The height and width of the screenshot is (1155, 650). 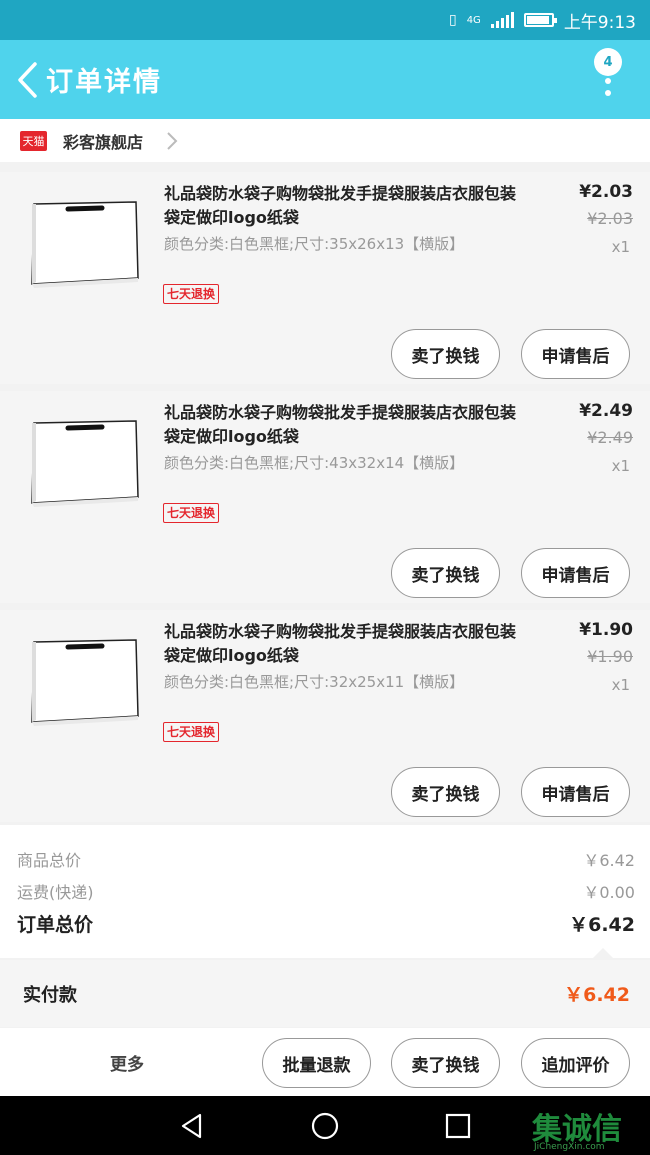 I want to click on watermark-url: JiChengXin.com, so click(x=569, y=1147).